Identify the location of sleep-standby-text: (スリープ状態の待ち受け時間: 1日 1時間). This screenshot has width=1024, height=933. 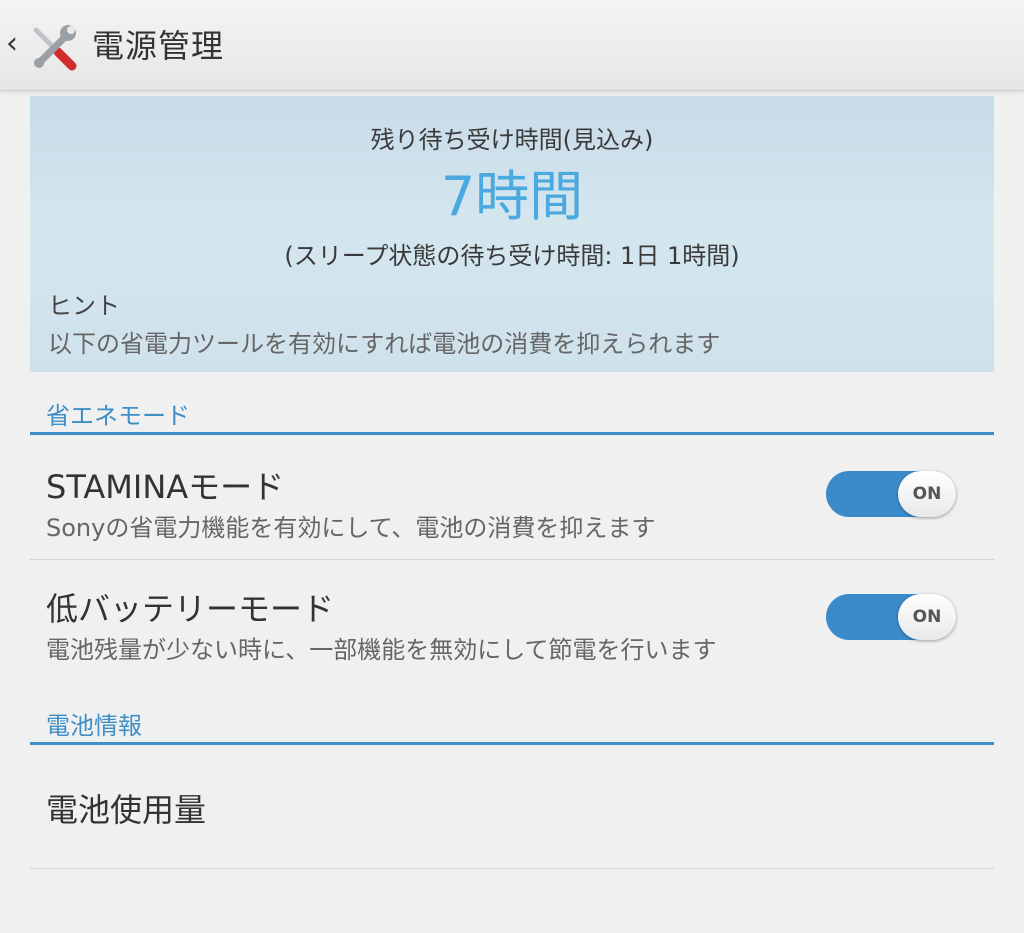
(512, 256).